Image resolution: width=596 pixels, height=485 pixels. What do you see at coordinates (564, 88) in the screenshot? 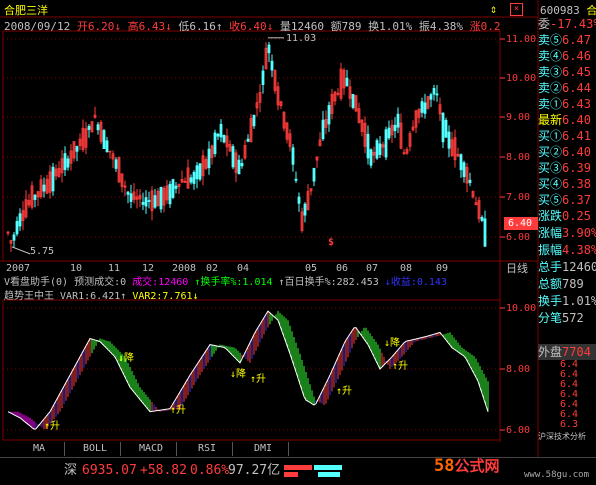
I see `sell-row: 卖②6.44` at bounding box center [564, 88].